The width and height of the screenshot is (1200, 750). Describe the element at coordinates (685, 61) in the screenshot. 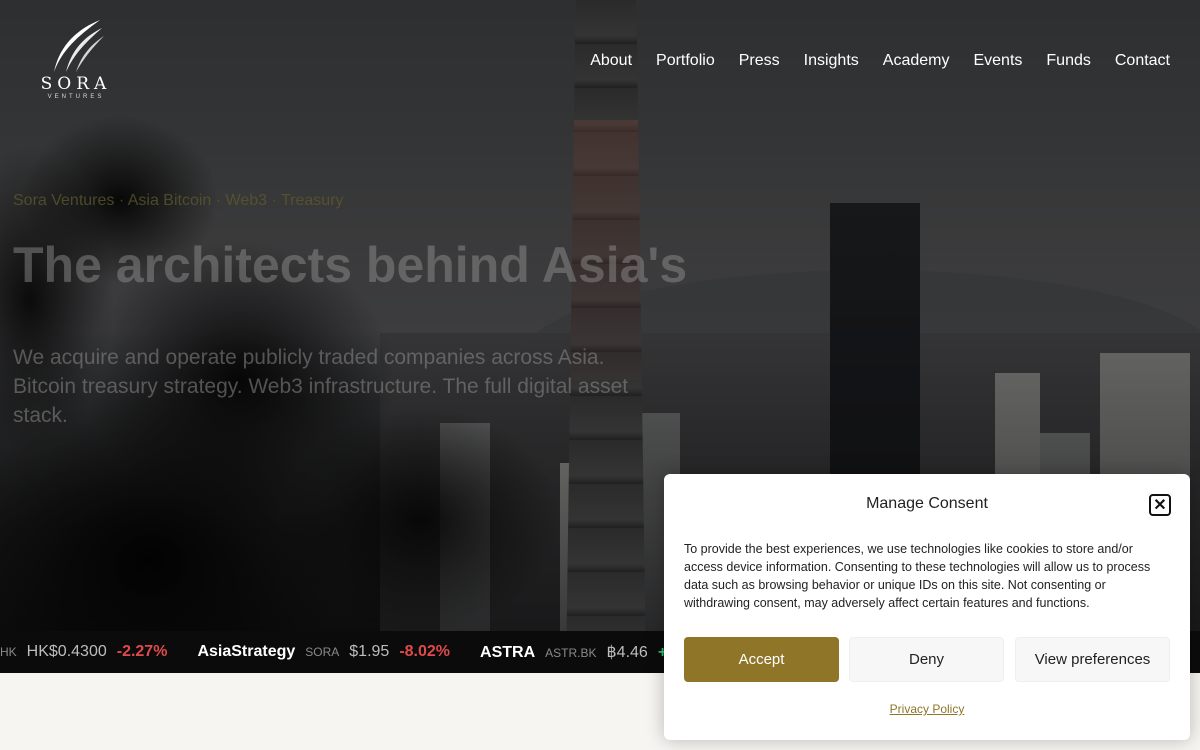

I see `nav-portfolio: Portfolio` at that location.